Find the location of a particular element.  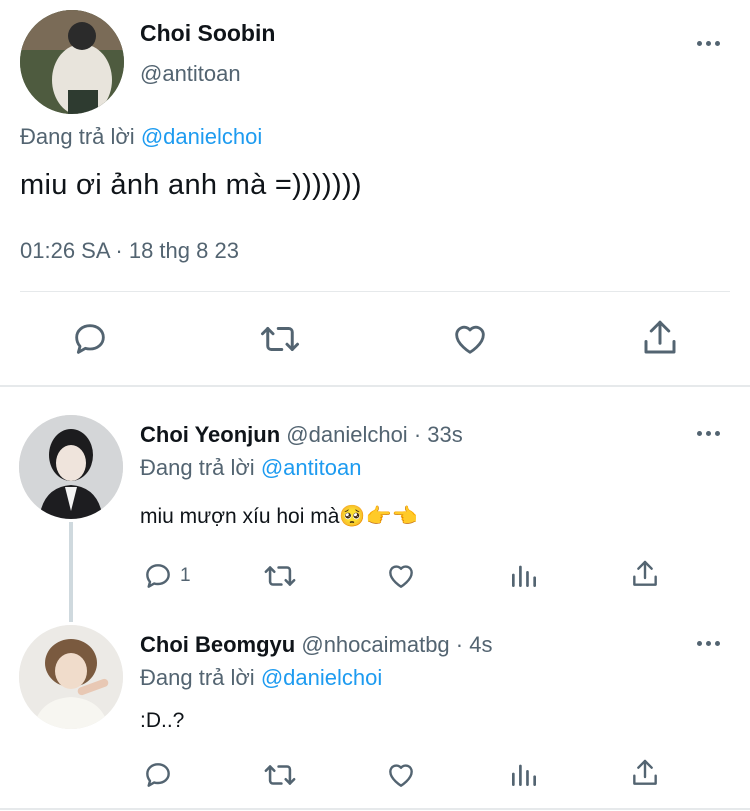

author-name: Choi Soobin is located at coordinates (207, 33).